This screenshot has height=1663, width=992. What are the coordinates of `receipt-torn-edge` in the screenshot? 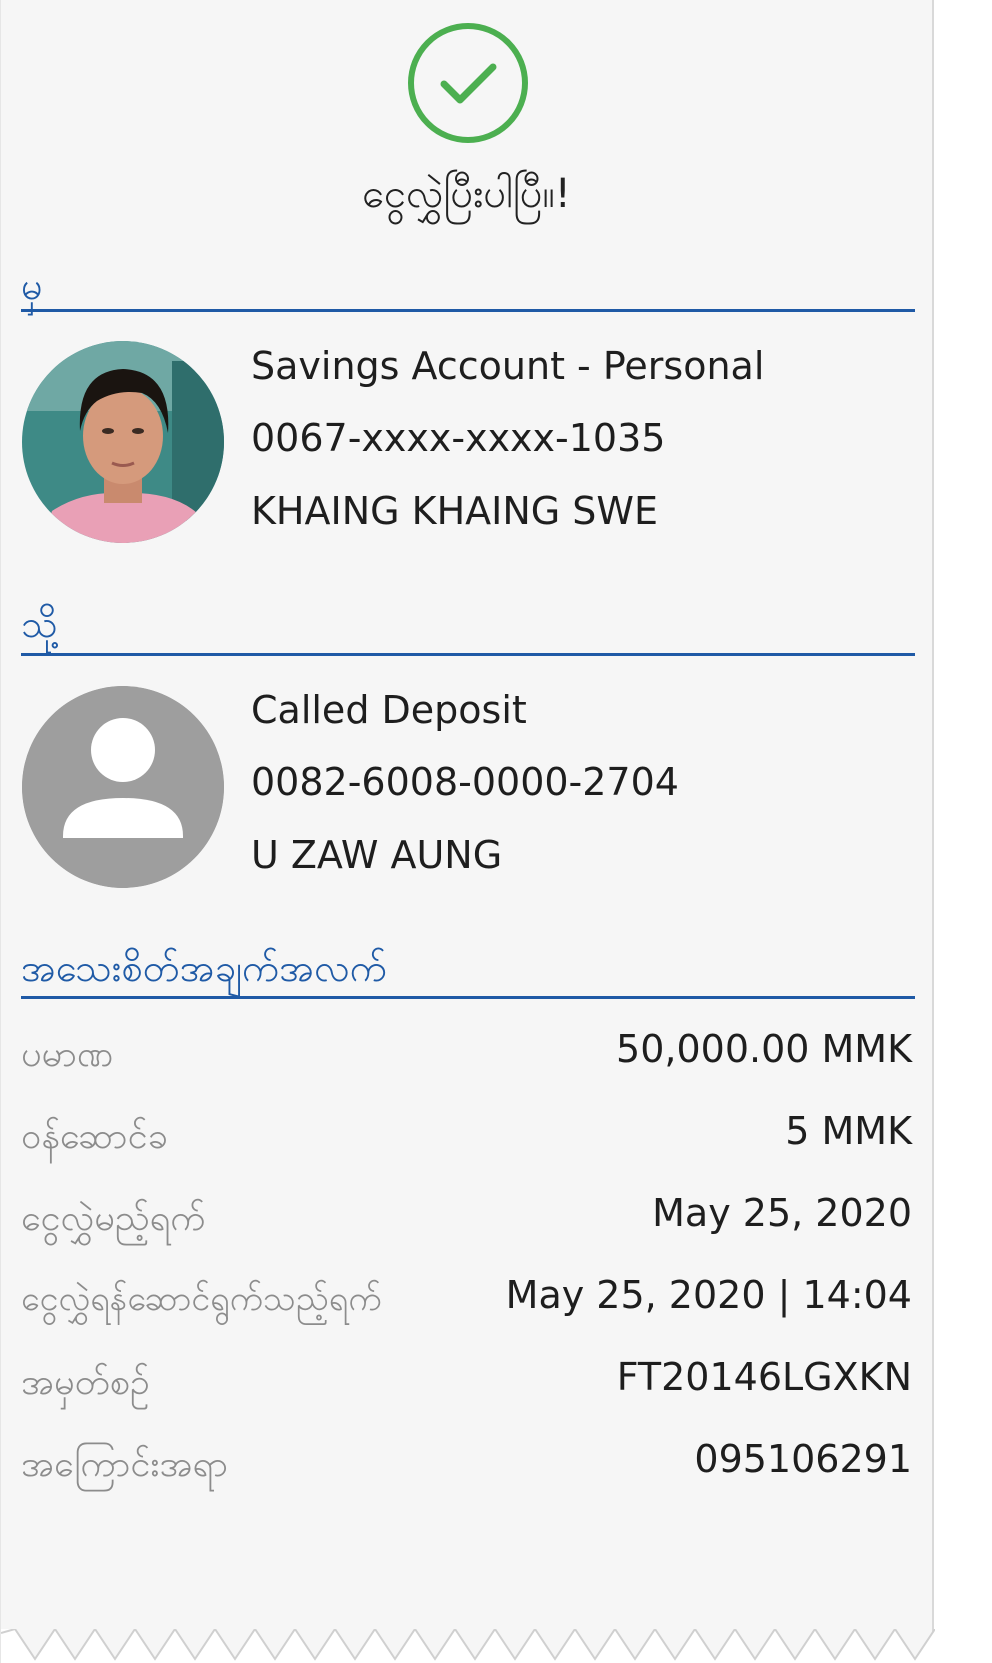 It's located at (468, 1646).